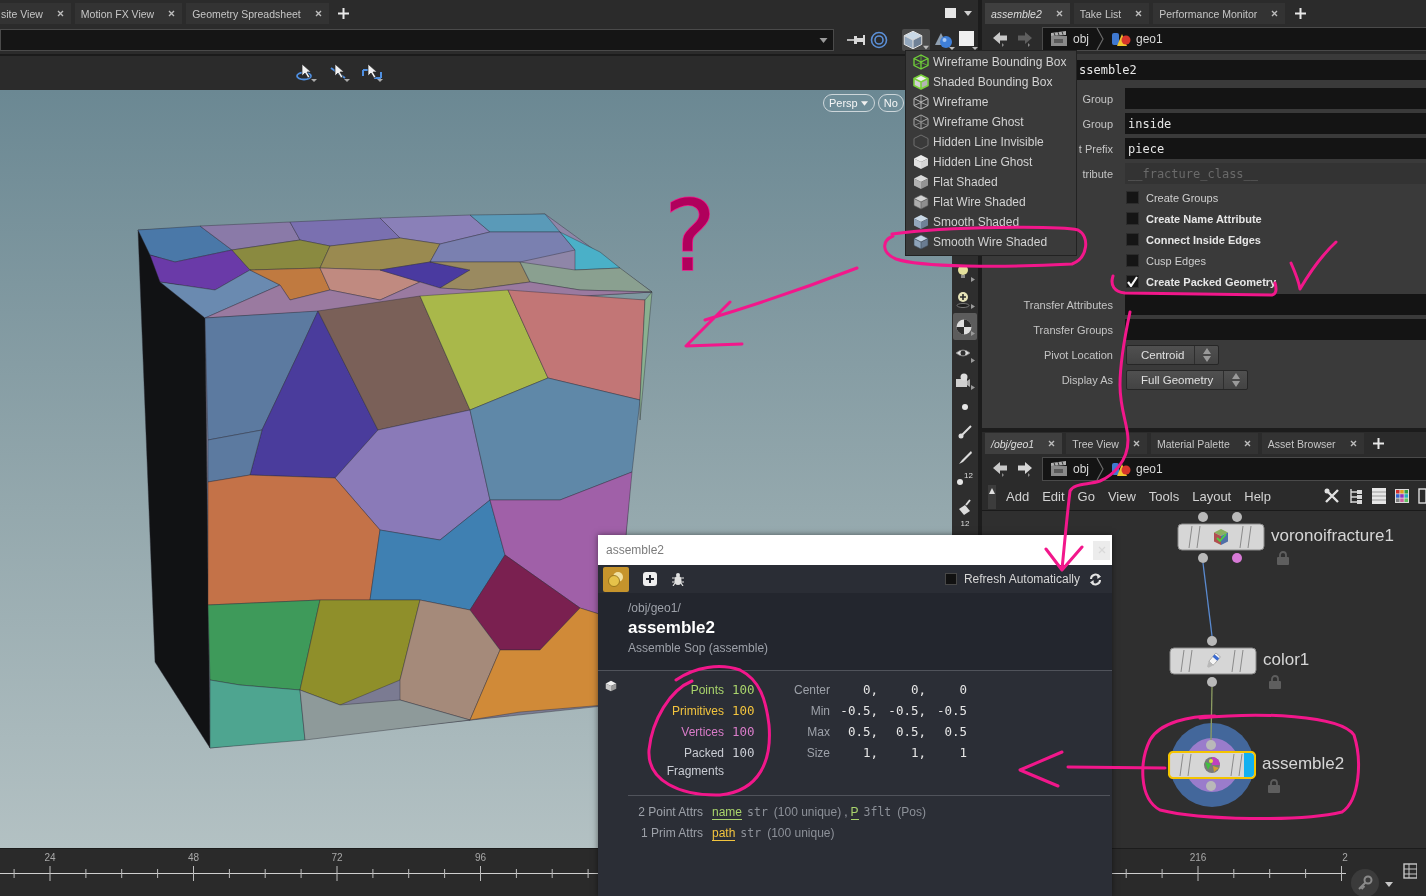 This screenshot has width=1426, height=896. What do you see at coordinates (340, 73) in the screenshot?
I see `cursor-line-icon` at bounding box center [340, 73].